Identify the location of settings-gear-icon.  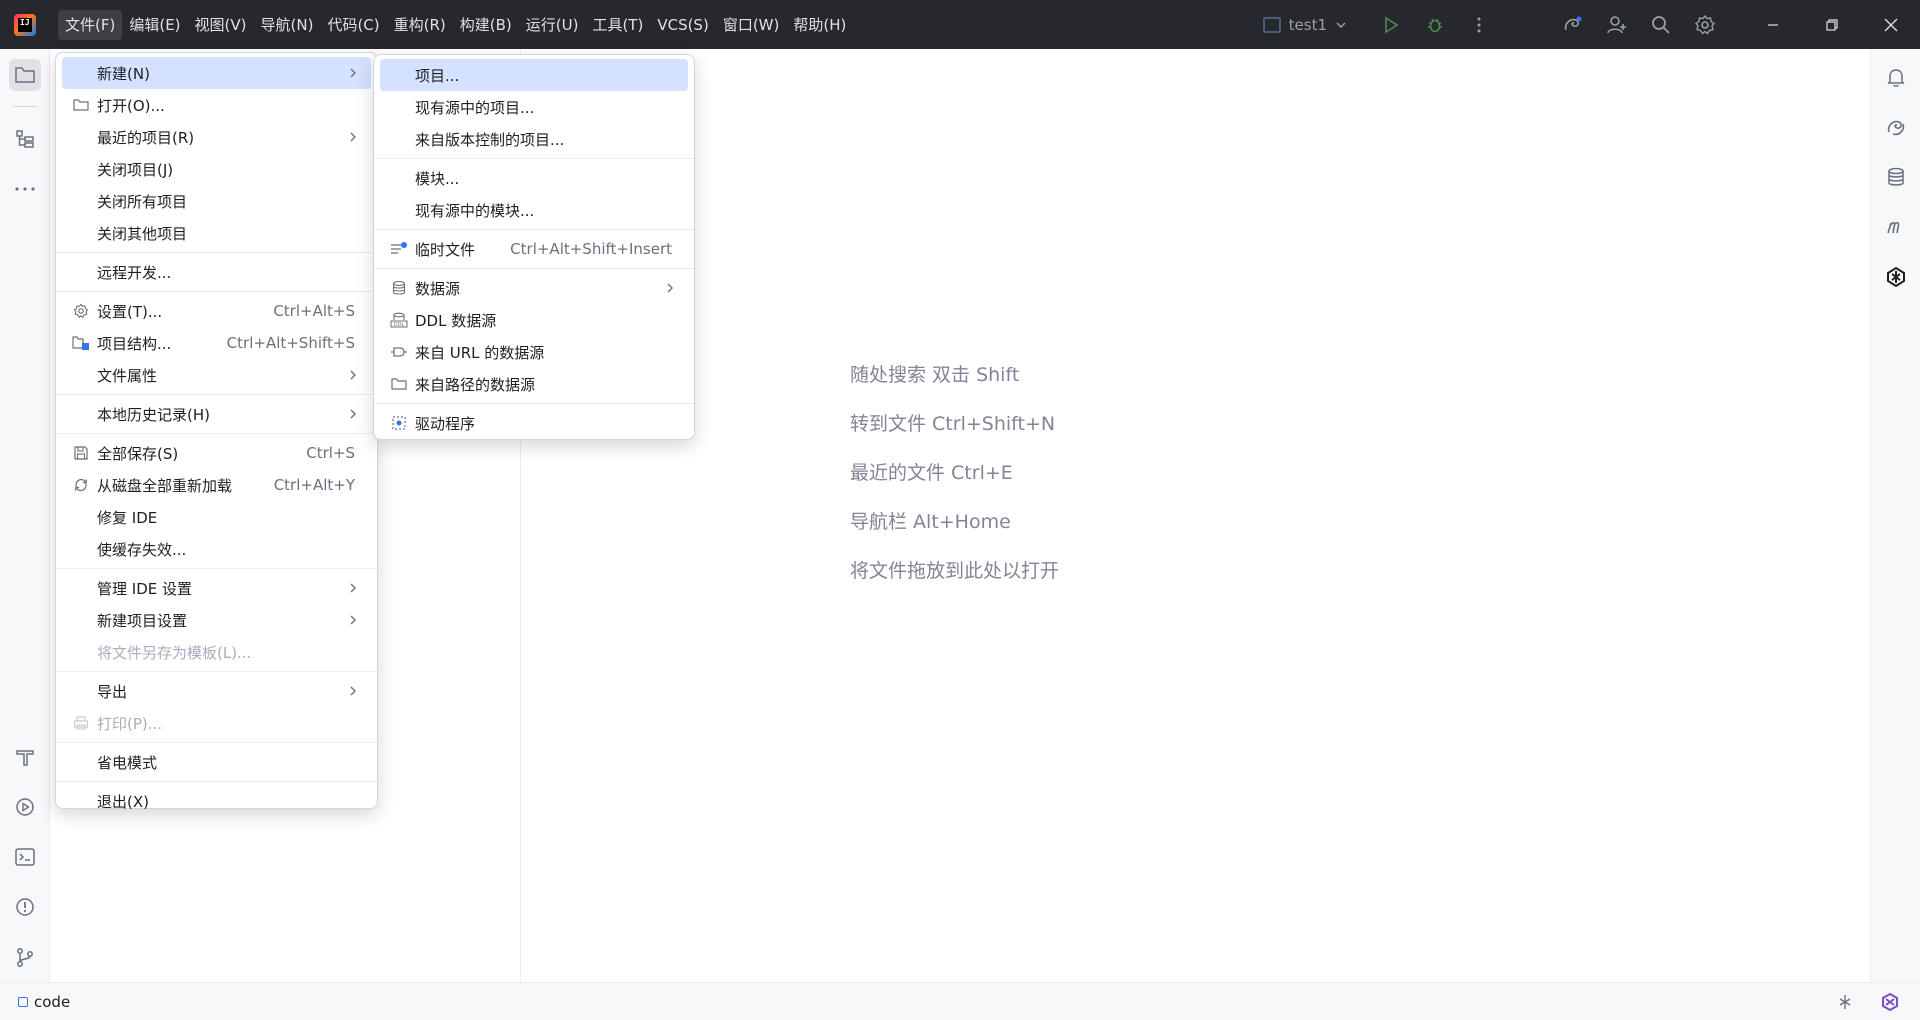
(1705, 25).